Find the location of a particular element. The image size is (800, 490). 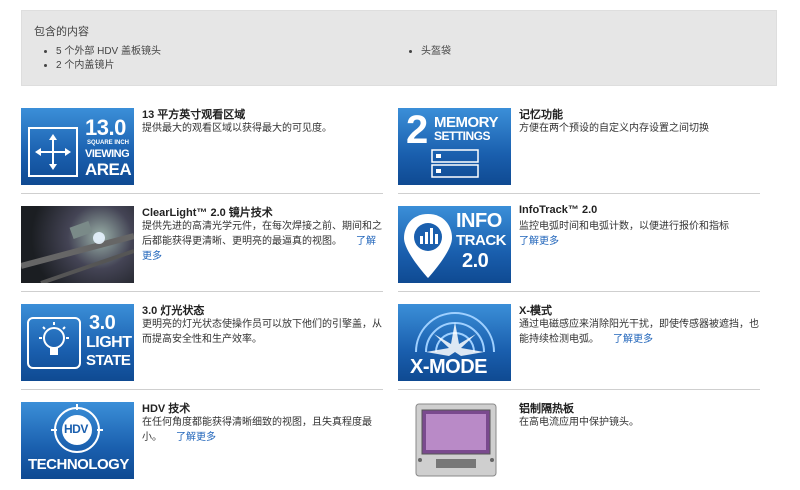

icon-text: 3.0 is located at coordinates (102, 323).